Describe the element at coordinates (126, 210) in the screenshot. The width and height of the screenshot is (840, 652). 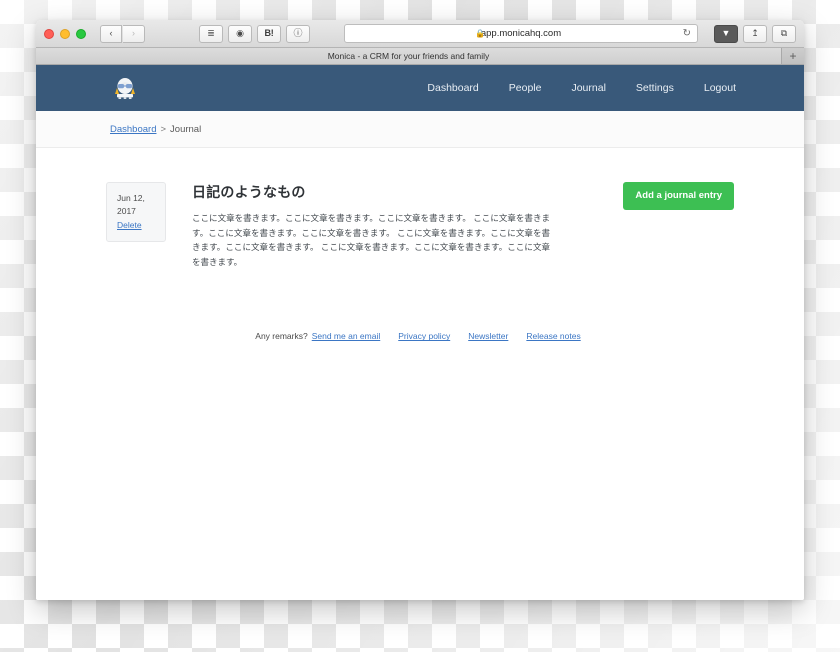
I see `entry-date-line2: 2017` at that location.